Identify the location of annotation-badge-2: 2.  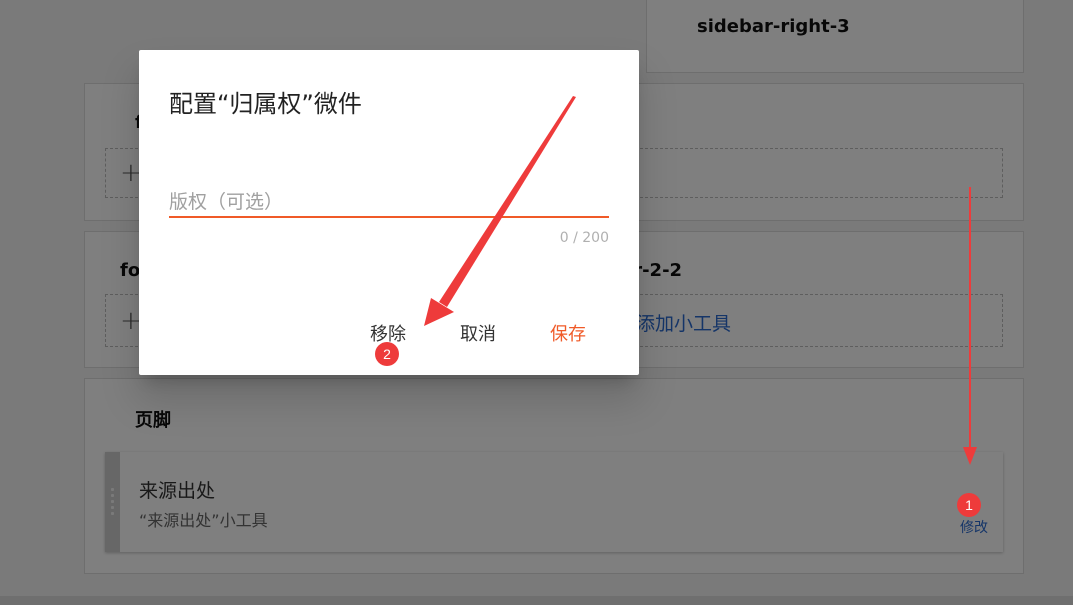
(387, 354).